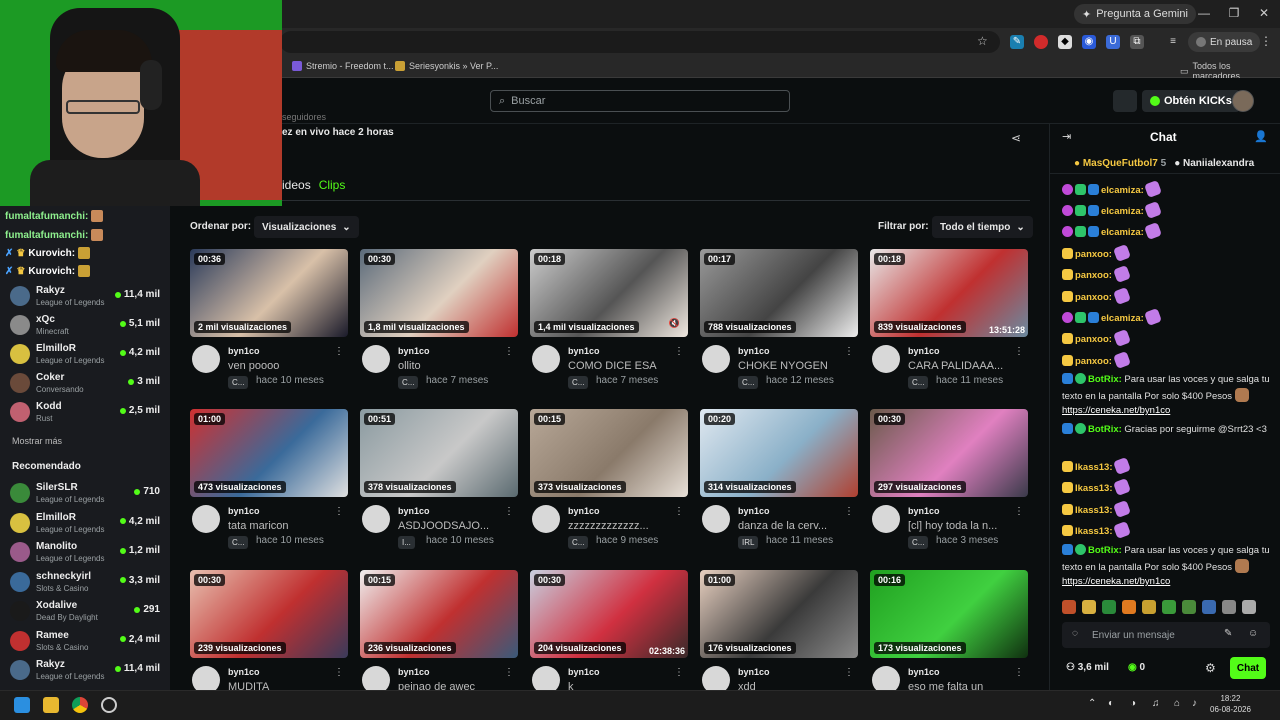 The height and width of the screenshot is (720, 1280). What do you see at coordinates (1234, 13) in the screenshot?
I see `maximize-icon: ❐` at bounding box center [1234, 13].